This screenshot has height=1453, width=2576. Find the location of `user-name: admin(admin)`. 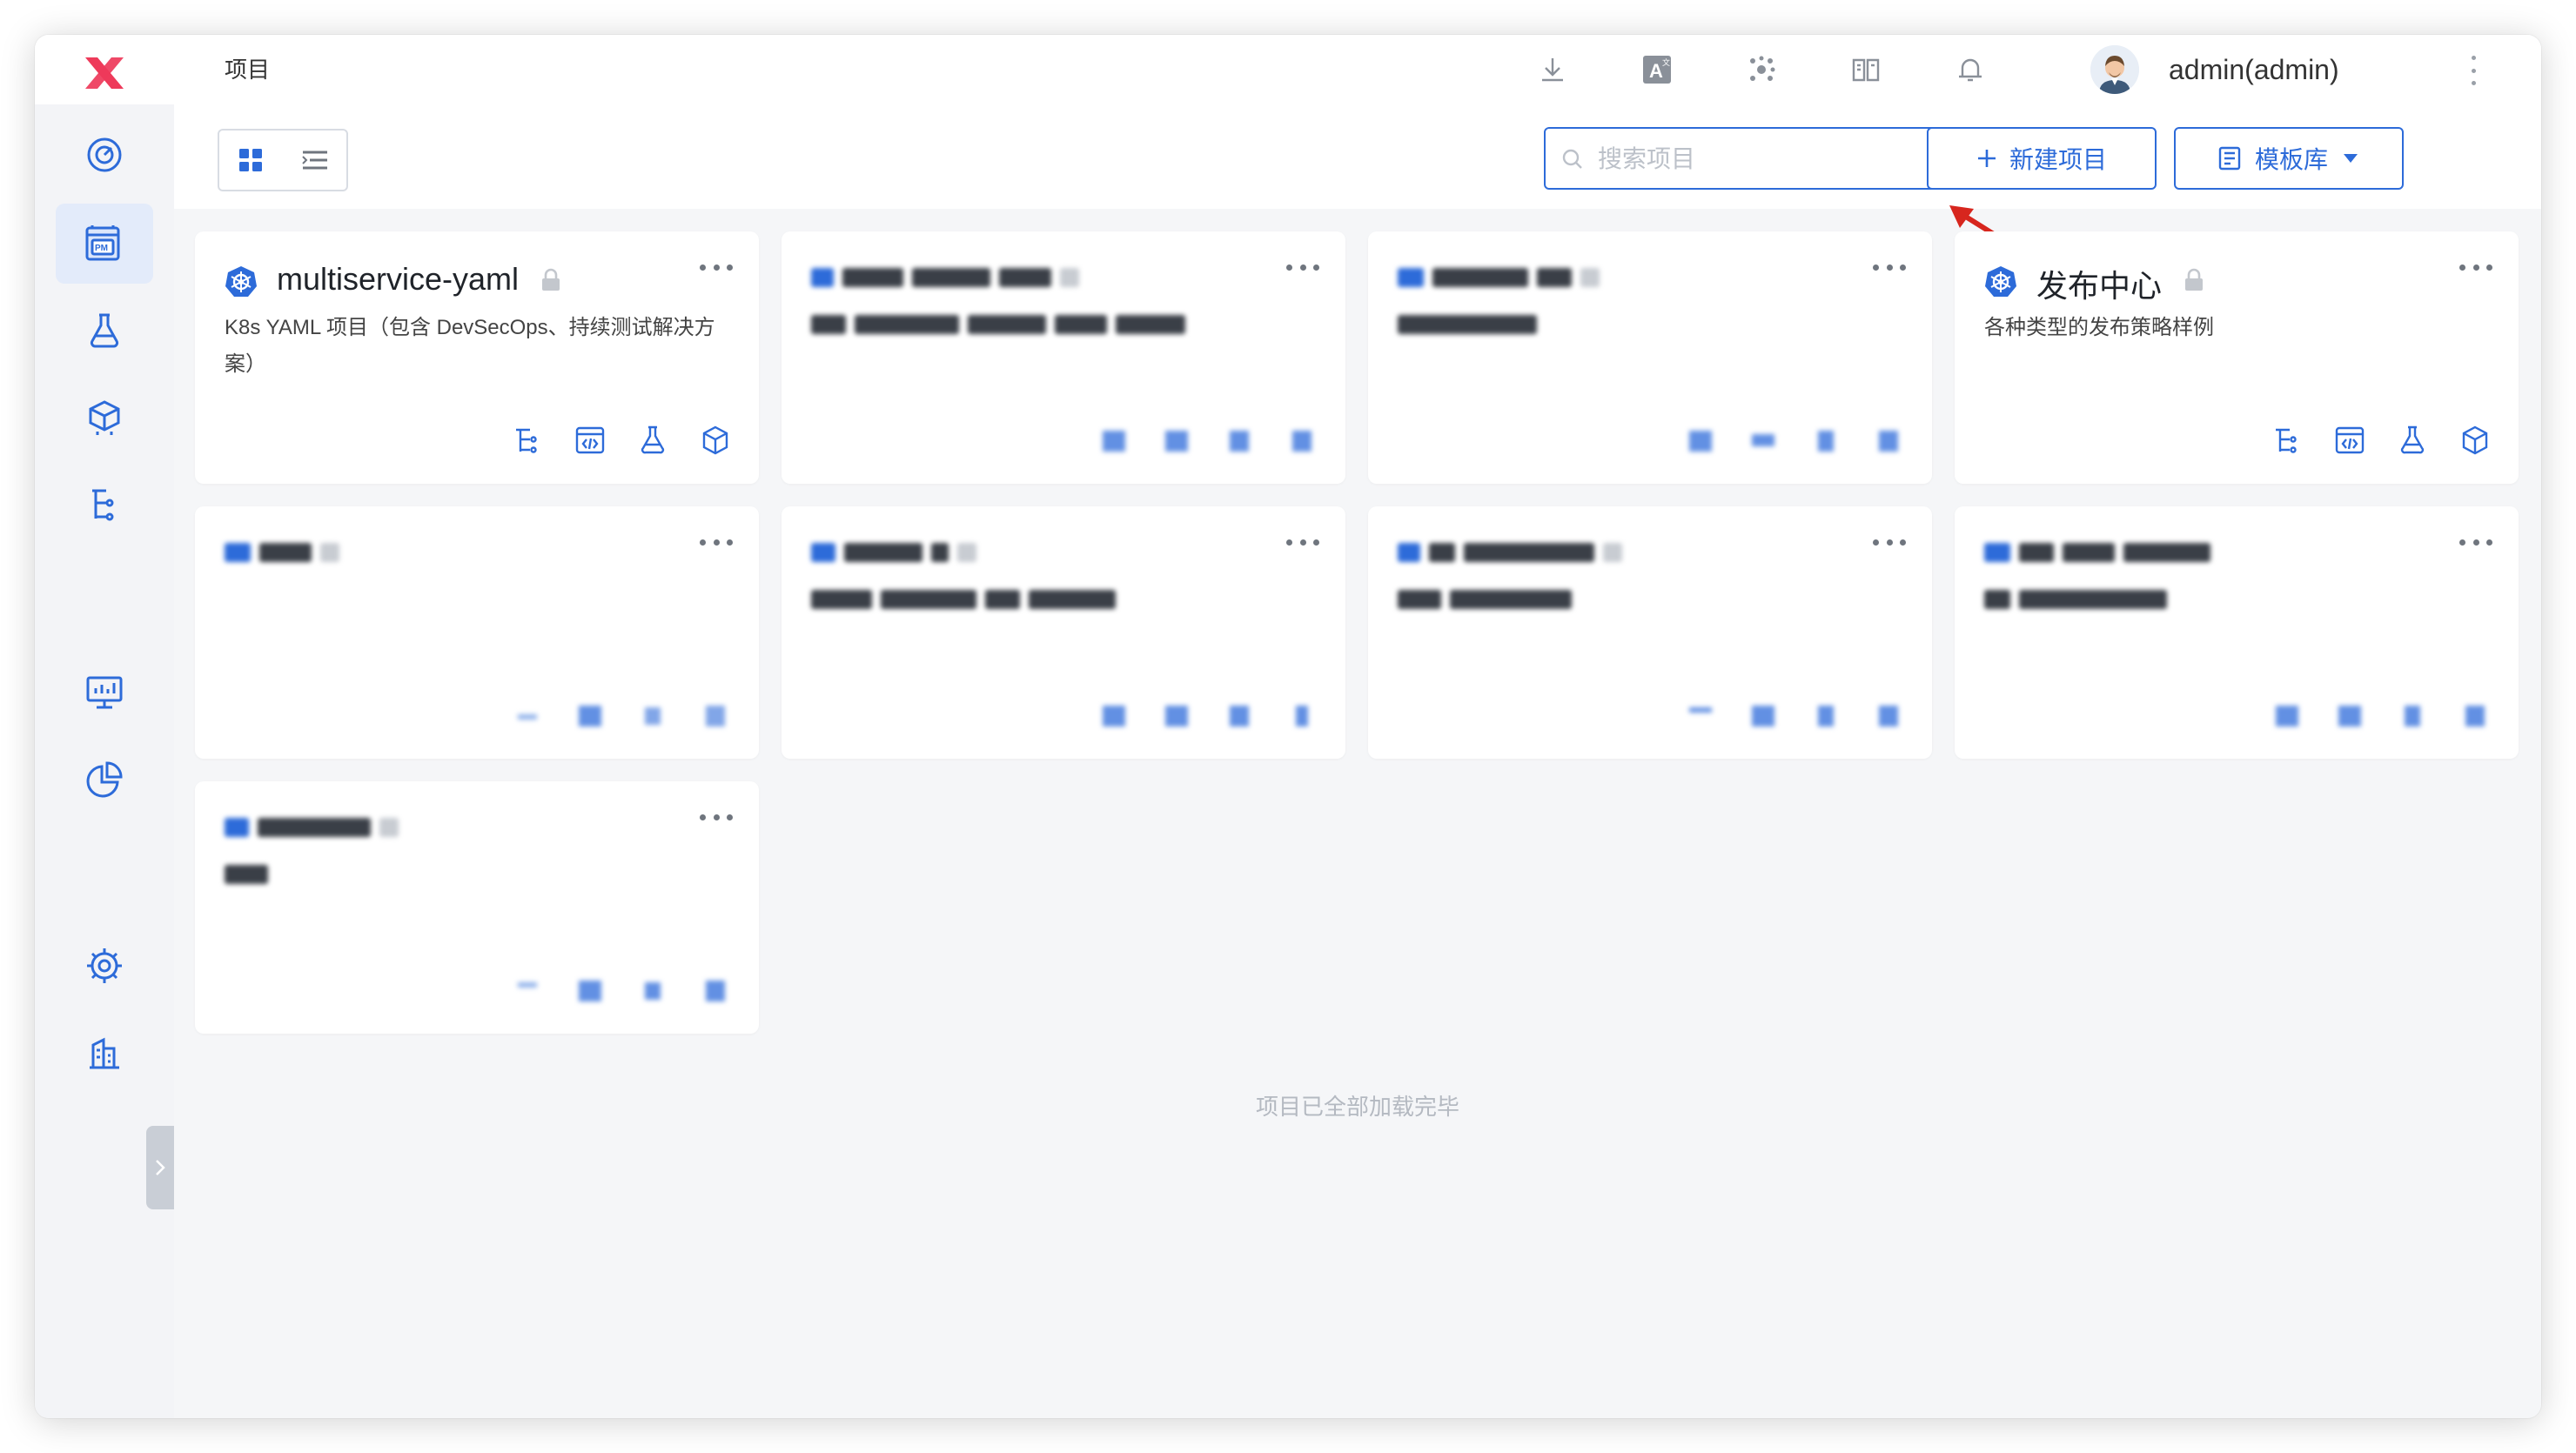

user-name: admin(admin) is located at coordinates (2254, 69).